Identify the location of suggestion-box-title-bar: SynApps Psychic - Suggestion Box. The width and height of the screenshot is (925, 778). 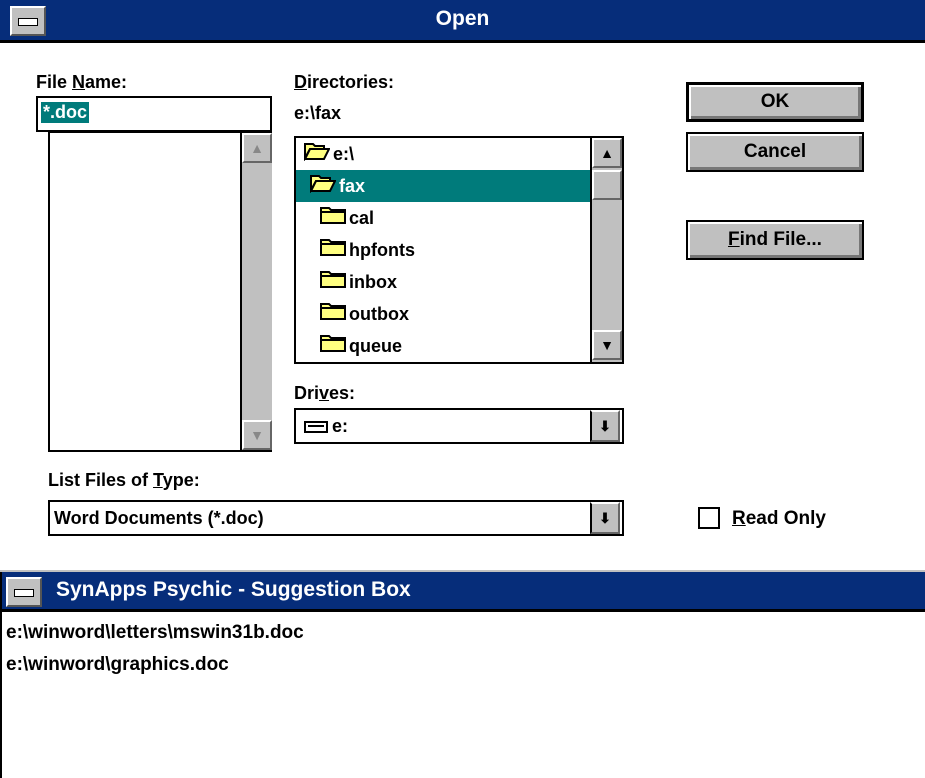
(463, 592).